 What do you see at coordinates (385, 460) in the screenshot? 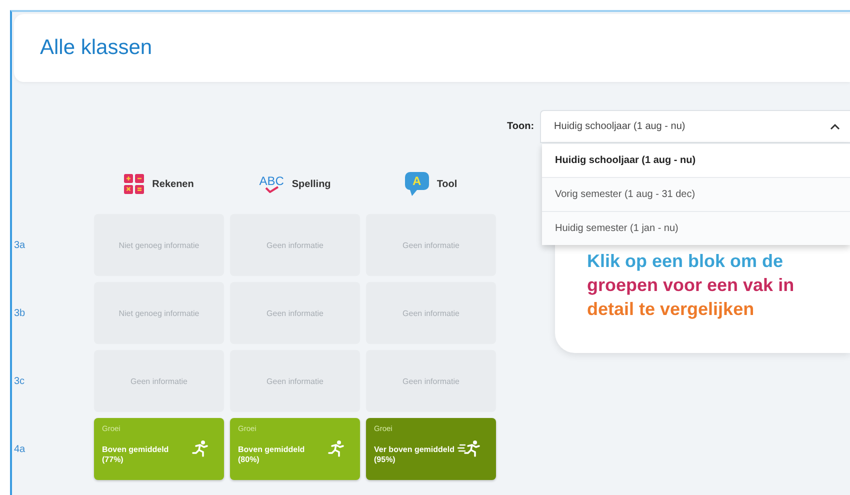
I see `block-percentage: (95%)` at bounding box center [385, 460].